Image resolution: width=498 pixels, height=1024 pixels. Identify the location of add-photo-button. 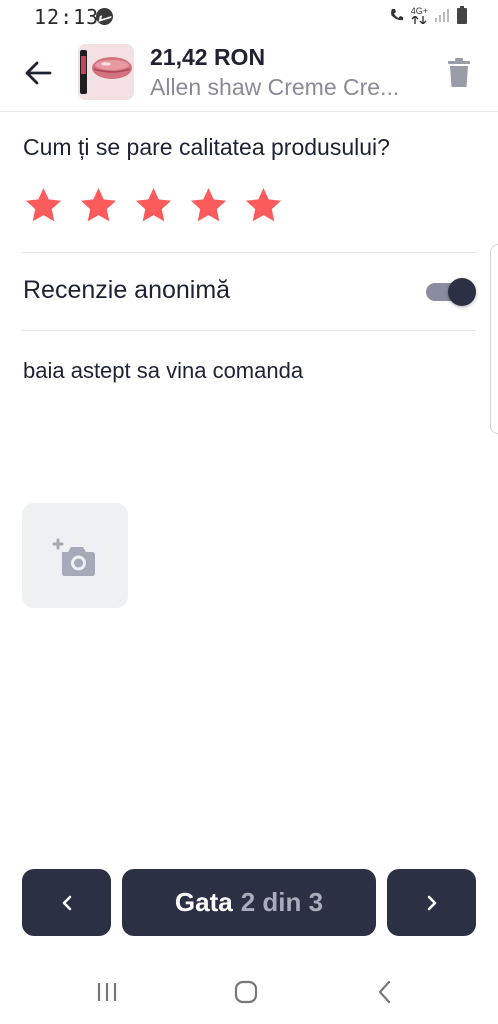
(75, 555).